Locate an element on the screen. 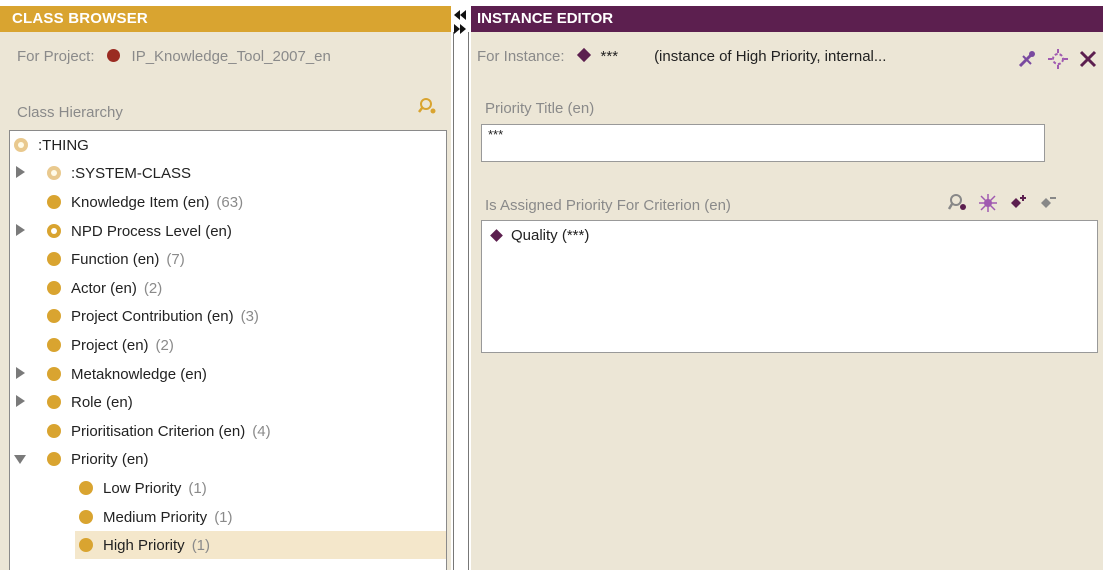 The height and width of the screenshot is (570, 1103). view-instance-icon is located at coordinates (958, 203).